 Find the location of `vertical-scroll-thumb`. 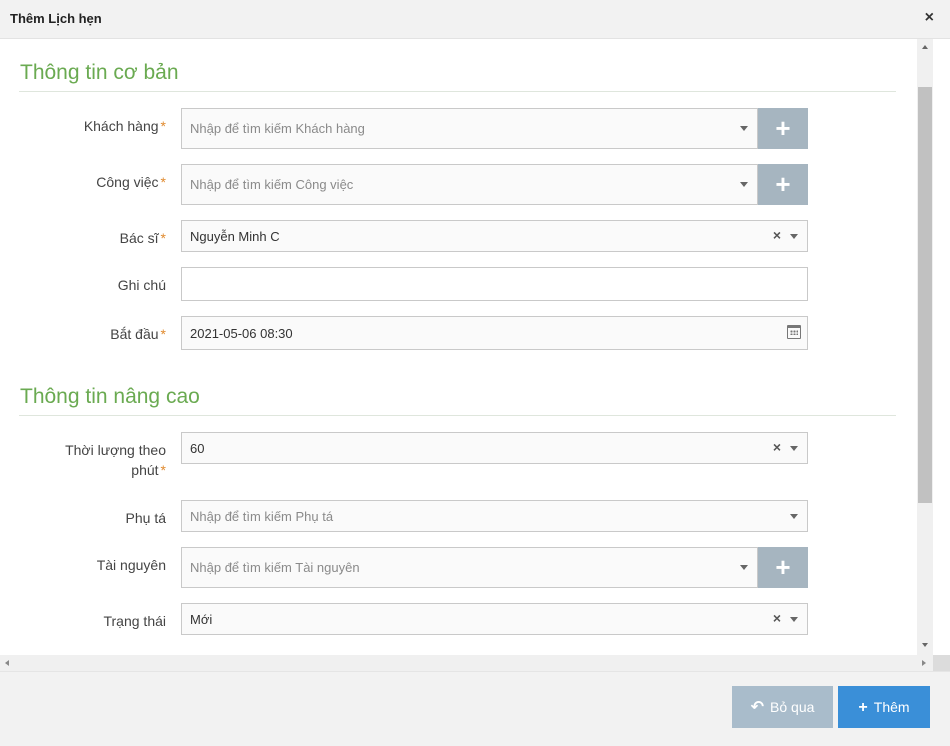

vertical-scroll-thumb is located at coordinates (925, 295).